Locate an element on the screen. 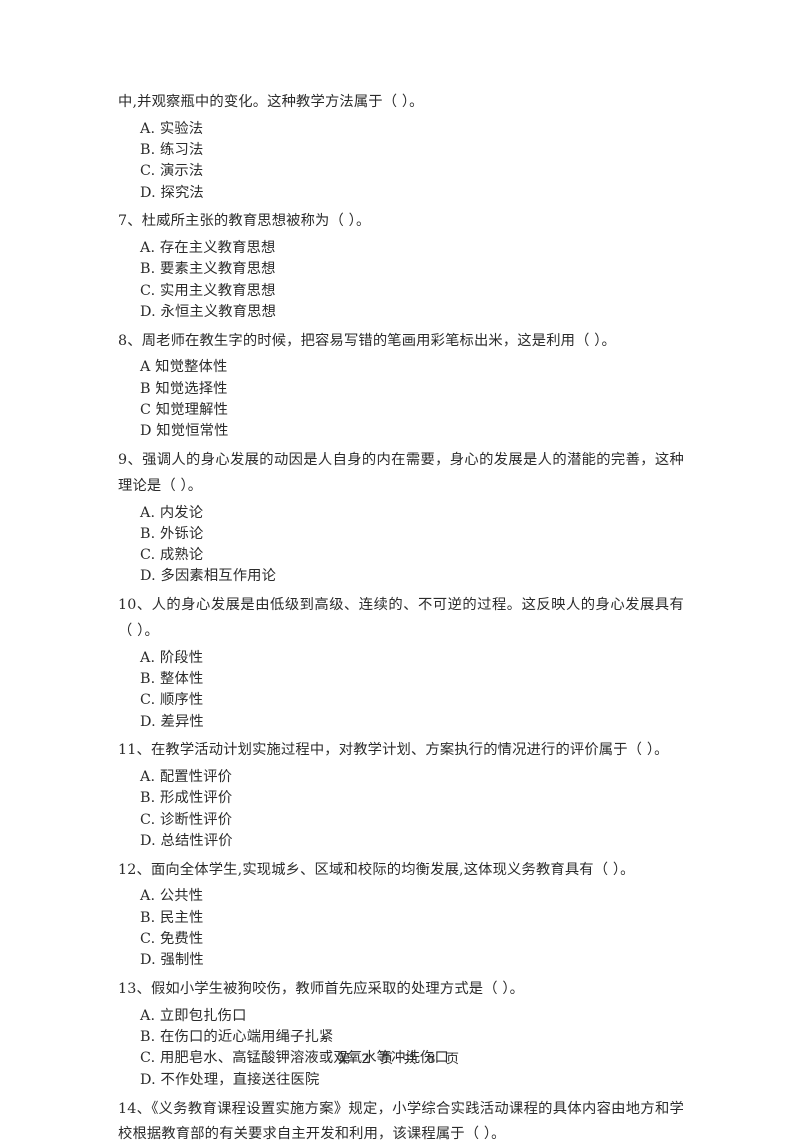  option-list: A. 内发论 B. 外铄论 C. 成熟论 D. 多因素相互作用论 is located at coordinates (401, 545).